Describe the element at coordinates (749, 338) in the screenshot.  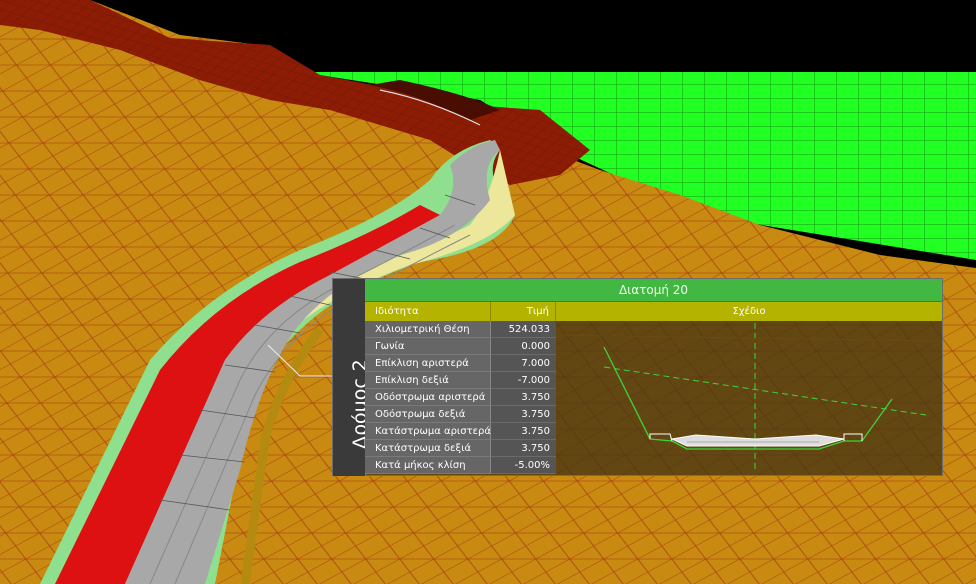
I see `surface-line` at that location.